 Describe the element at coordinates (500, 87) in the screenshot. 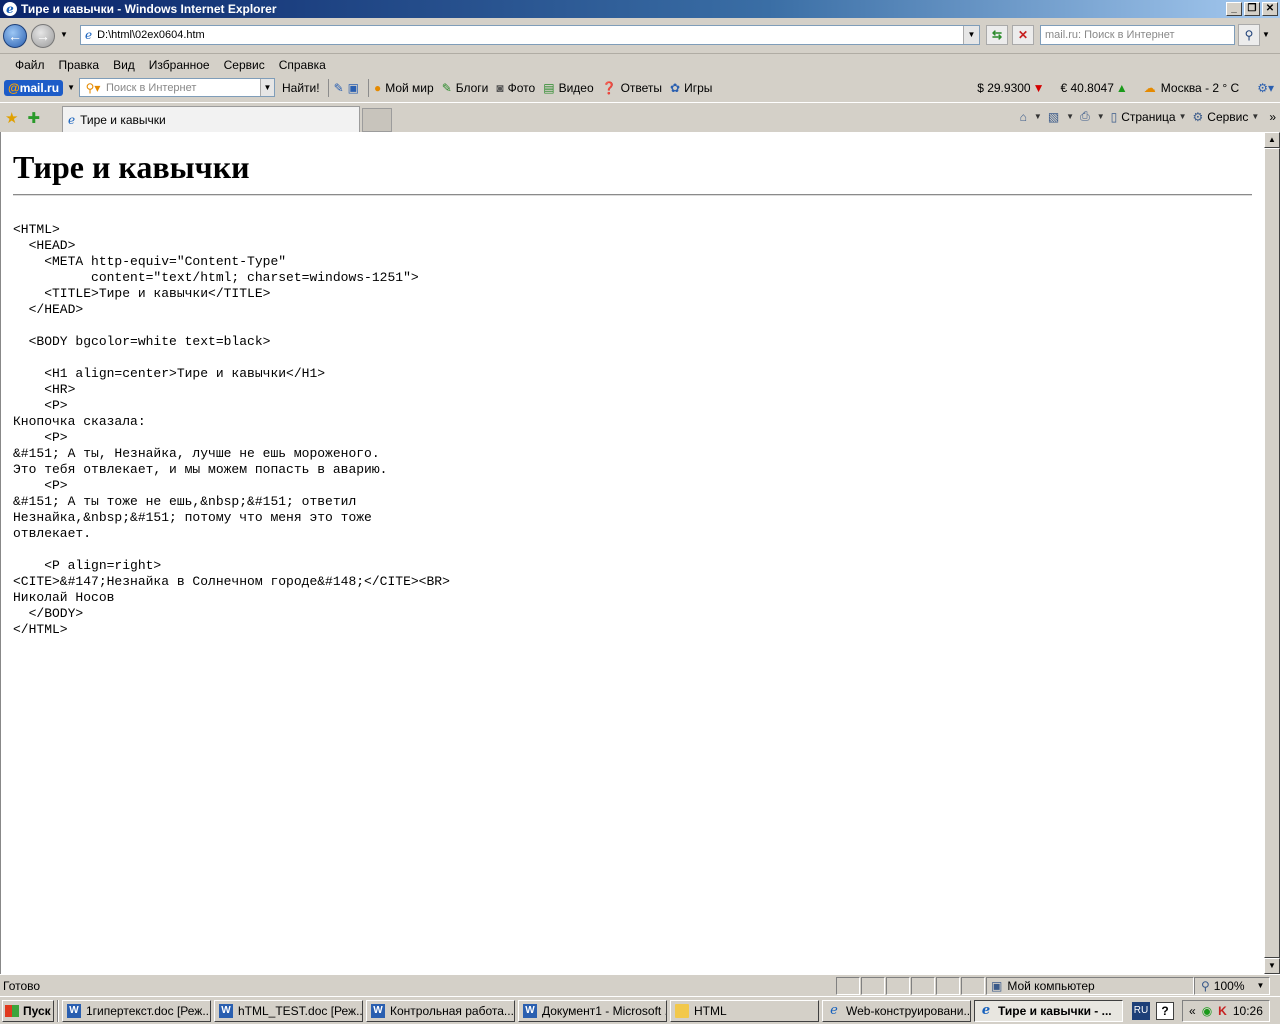

I see `camera-icon: ◙` at that location.